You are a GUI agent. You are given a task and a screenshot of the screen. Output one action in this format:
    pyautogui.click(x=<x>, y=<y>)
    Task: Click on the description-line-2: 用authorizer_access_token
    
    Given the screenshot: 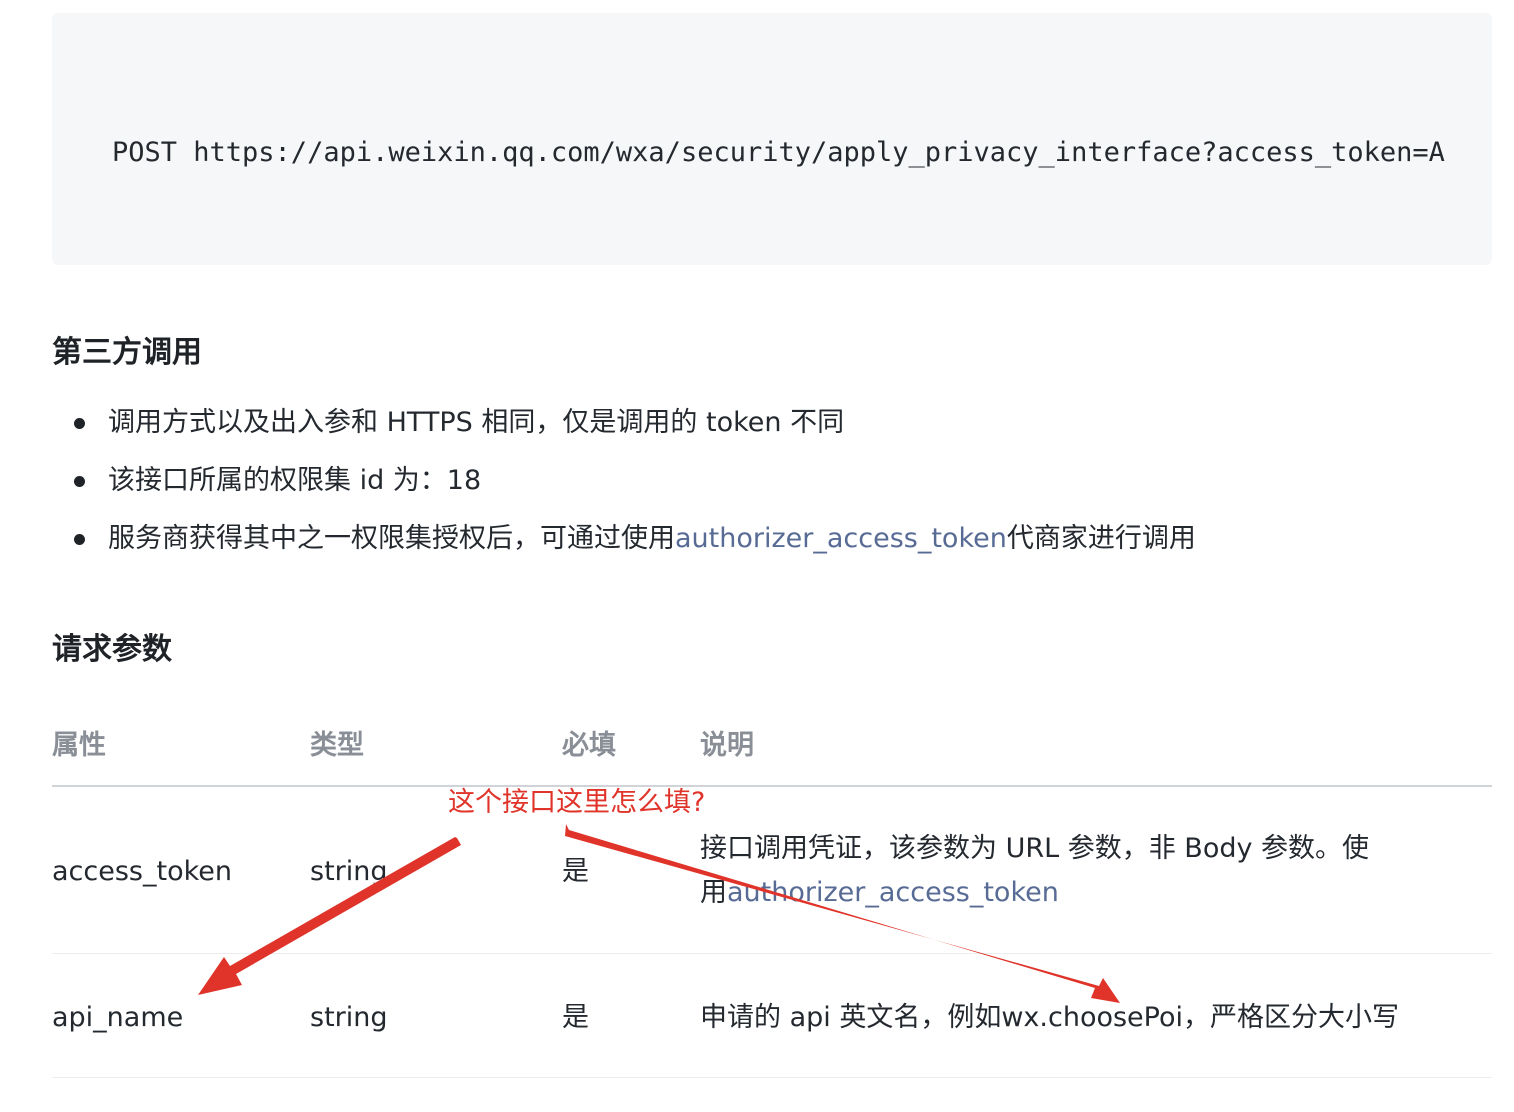 What is the action you would take?
    pyautogui.click(x=1034, y=893)
    